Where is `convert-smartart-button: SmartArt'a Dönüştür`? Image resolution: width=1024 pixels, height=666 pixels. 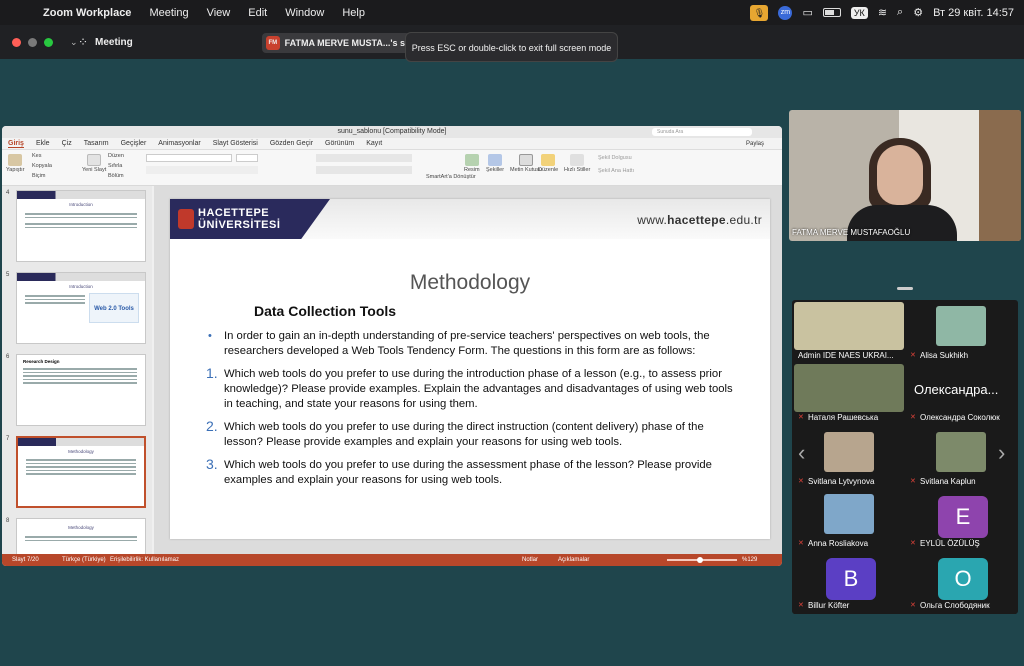 convert-smartart-button: SmartArt'a Dönüştür is located at coordinates (451, 177).